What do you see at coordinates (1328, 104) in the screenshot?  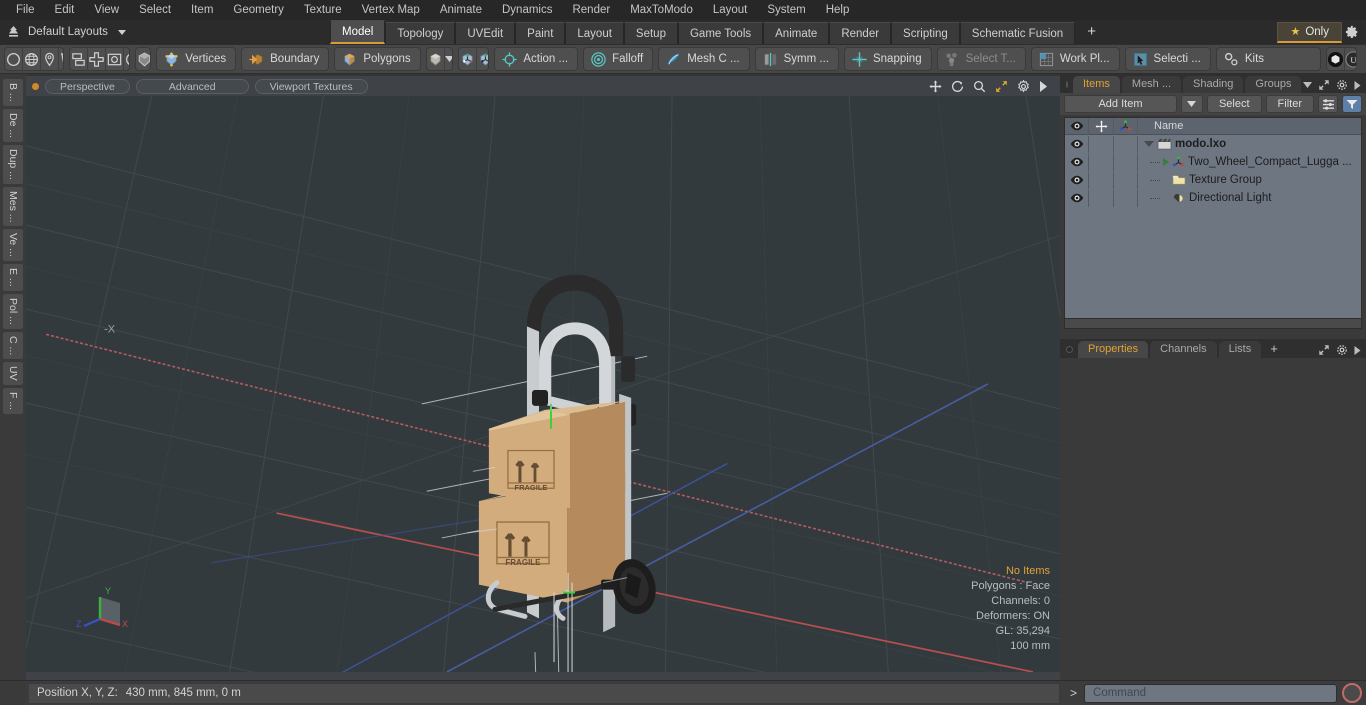 I see `list-options-icon` at bounding box center [1328, 104].